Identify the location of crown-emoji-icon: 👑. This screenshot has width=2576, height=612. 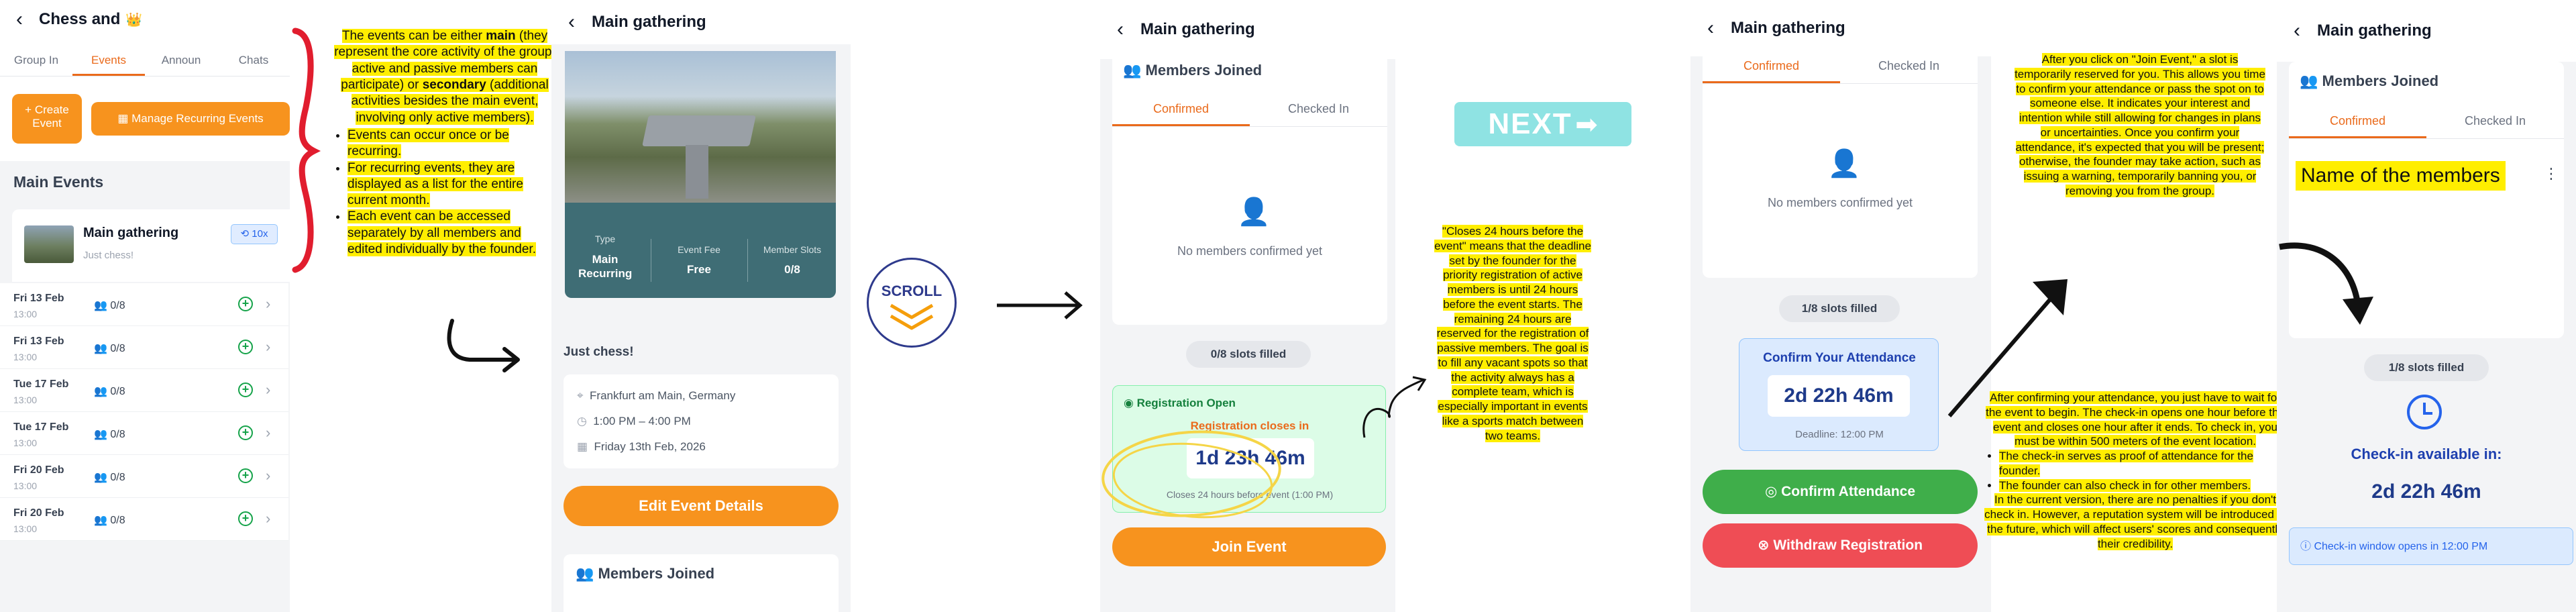
(134, 20).